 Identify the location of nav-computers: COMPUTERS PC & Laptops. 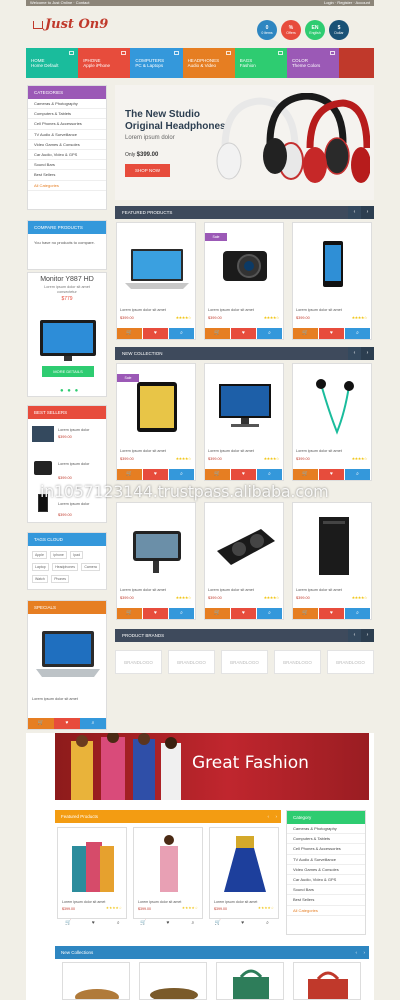
(156, 63).